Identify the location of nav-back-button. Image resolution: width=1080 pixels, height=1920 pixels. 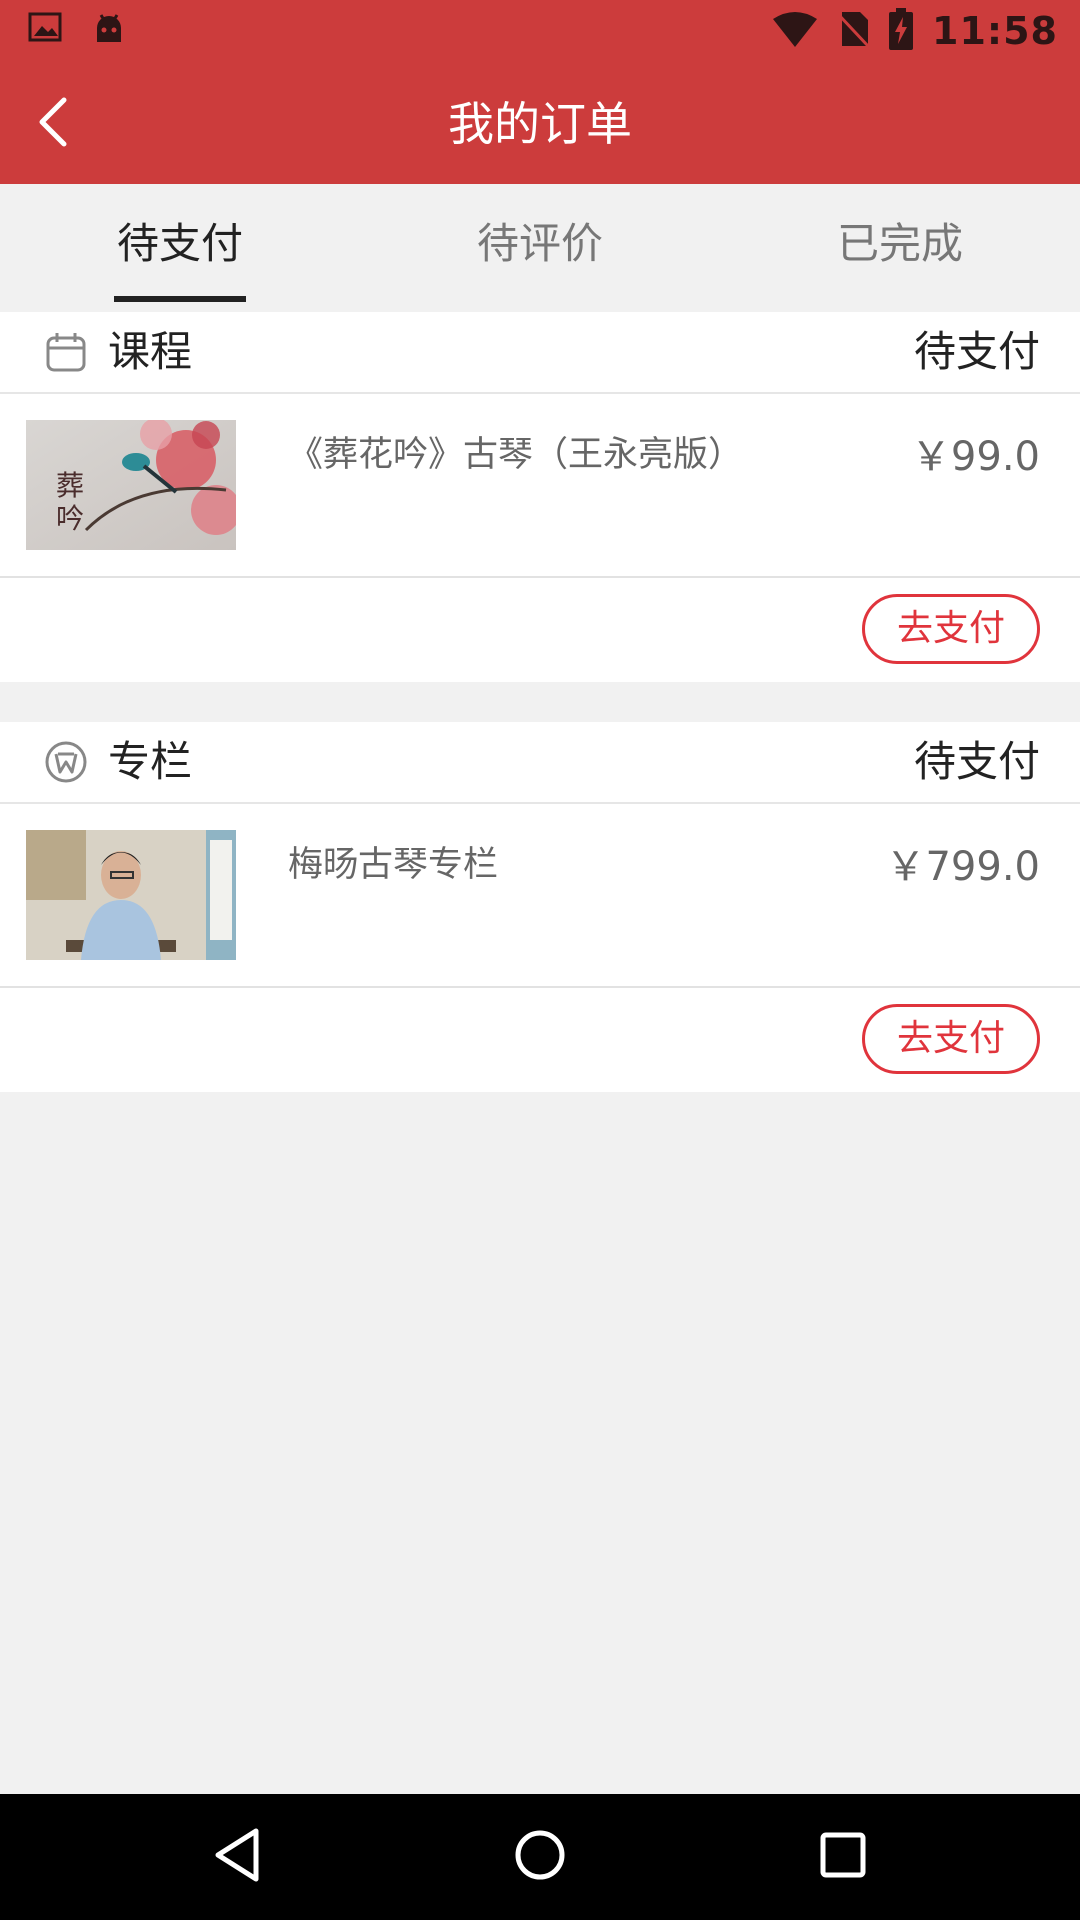
(237, 1857).